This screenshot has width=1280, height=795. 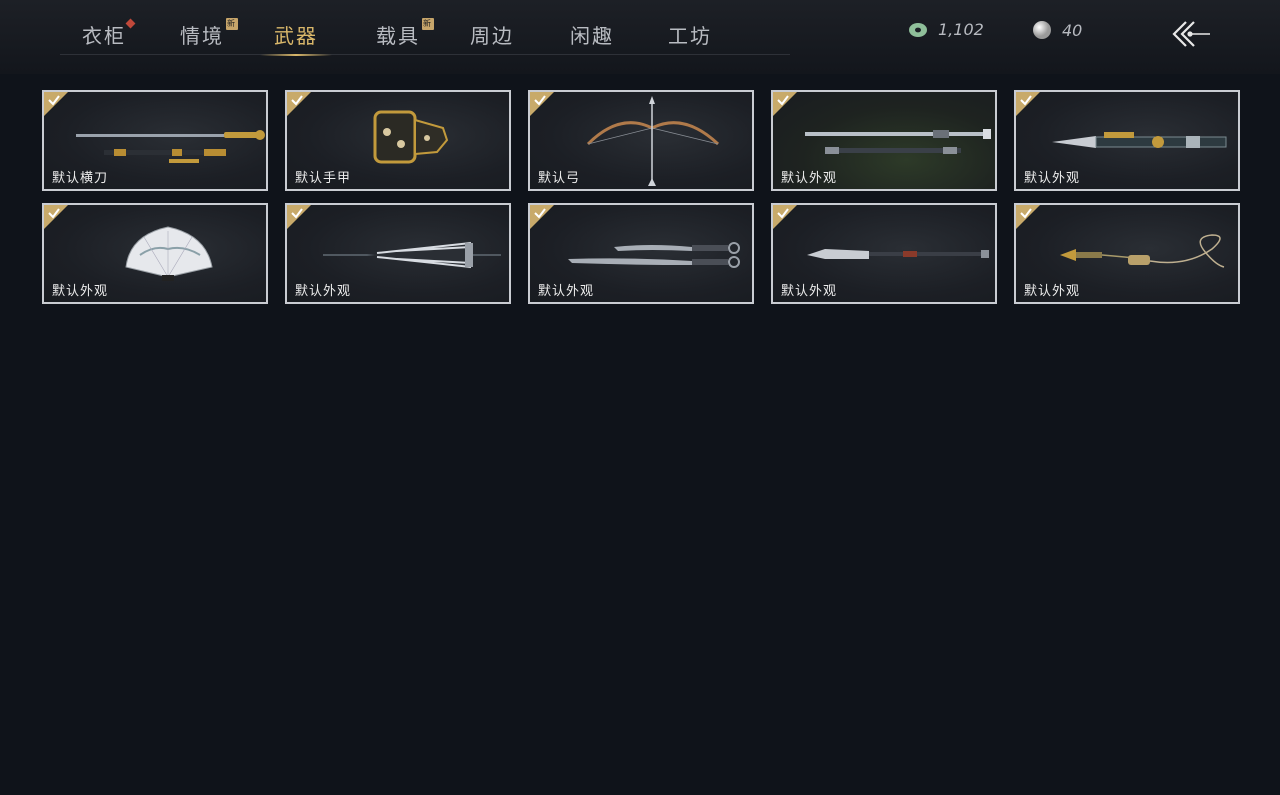 I want to click on red-dot-badge, so click(x=130, y=23).